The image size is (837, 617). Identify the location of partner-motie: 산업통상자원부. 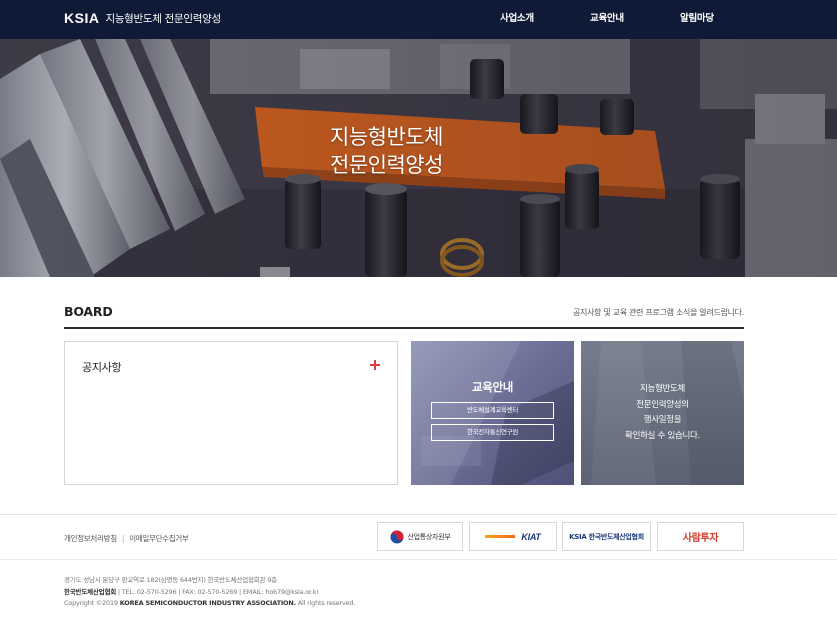
(420, 536).